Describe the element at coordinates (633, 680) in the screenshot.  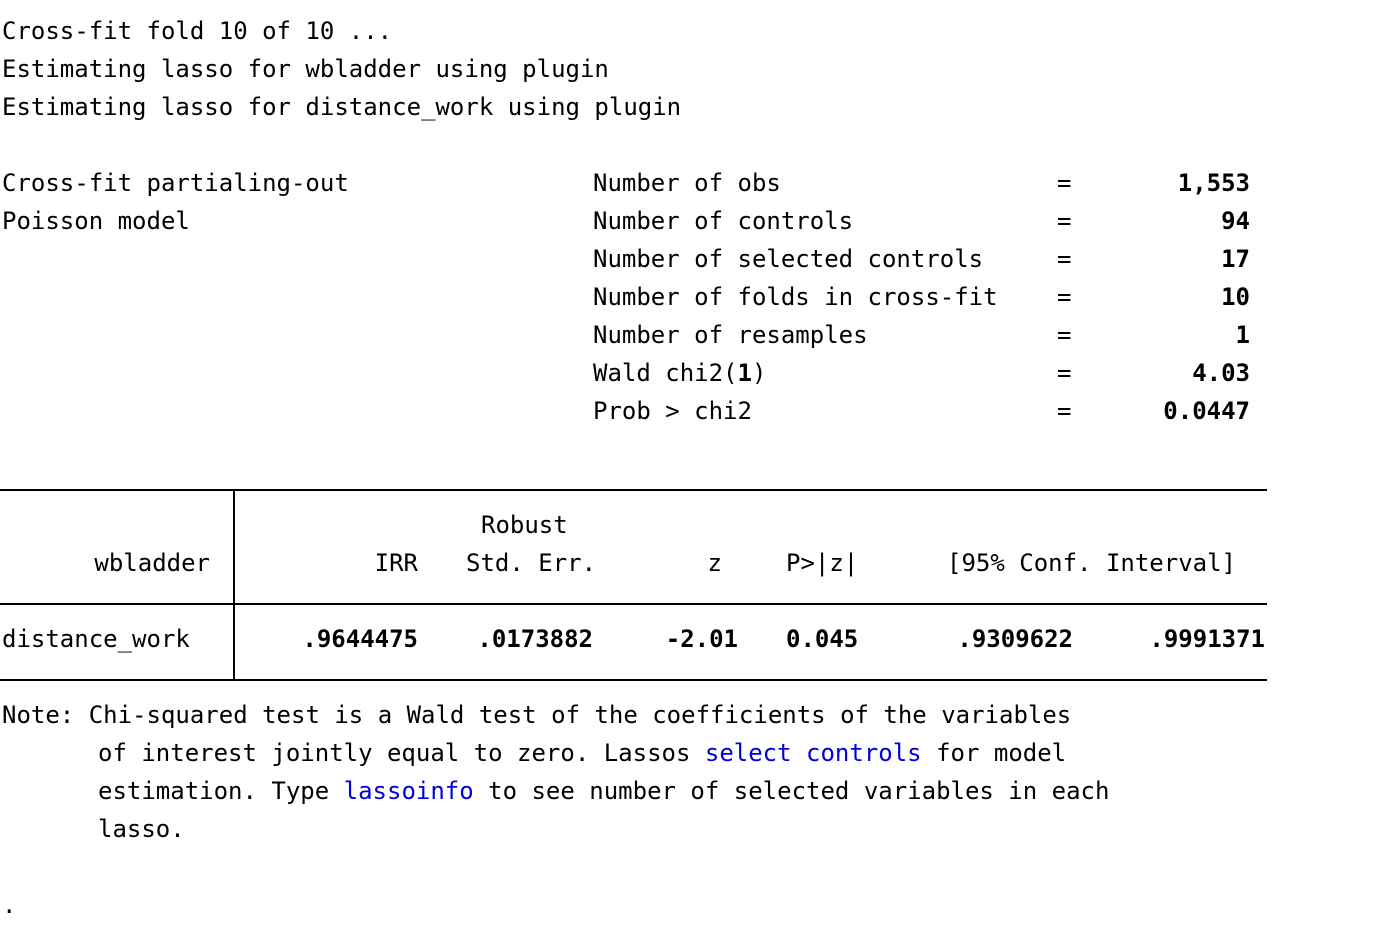
I see `table-bottom-rule` at that location.